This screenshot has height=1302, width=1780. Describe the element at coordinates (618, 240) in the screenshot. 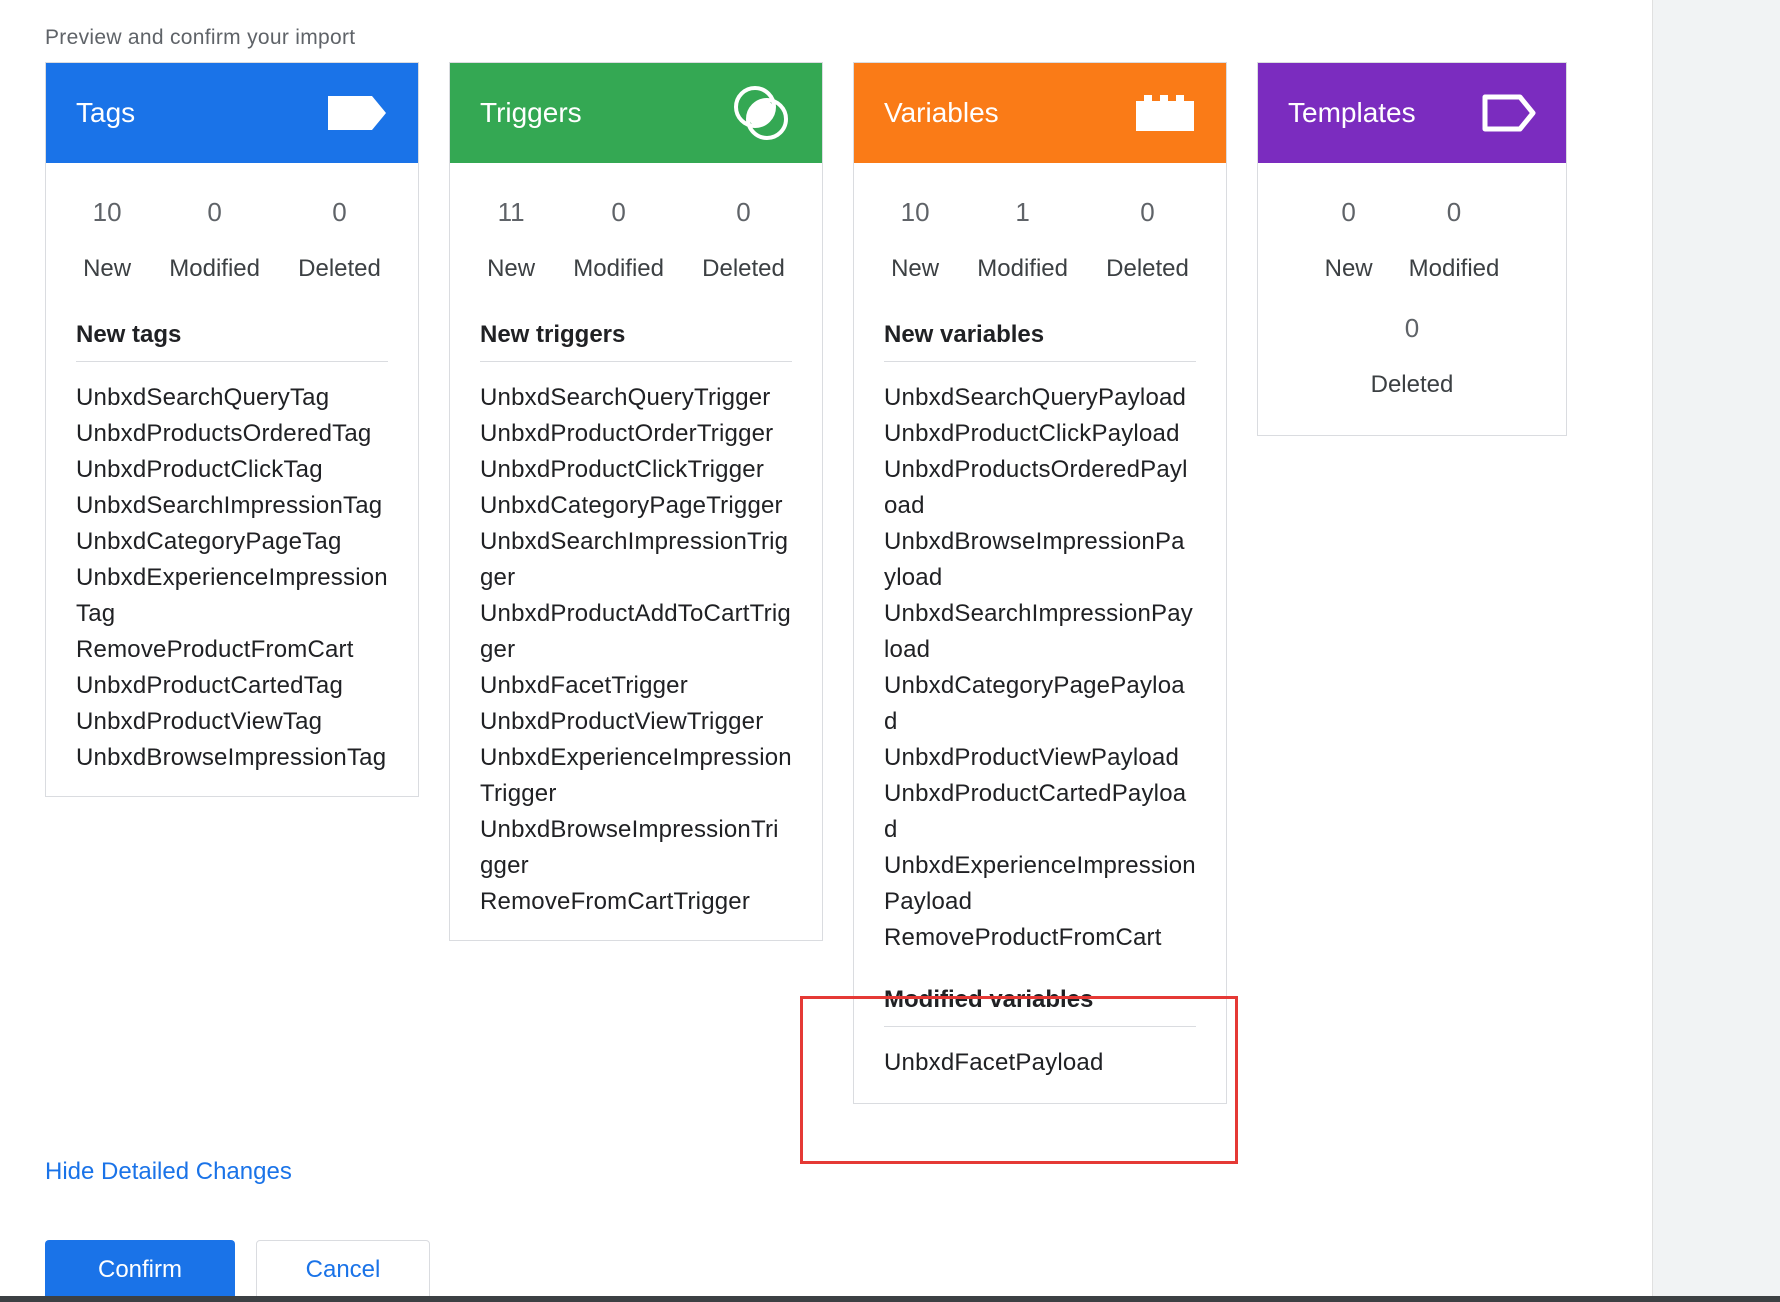

I see `triggers-count-modified: 0 Modified` at that location.